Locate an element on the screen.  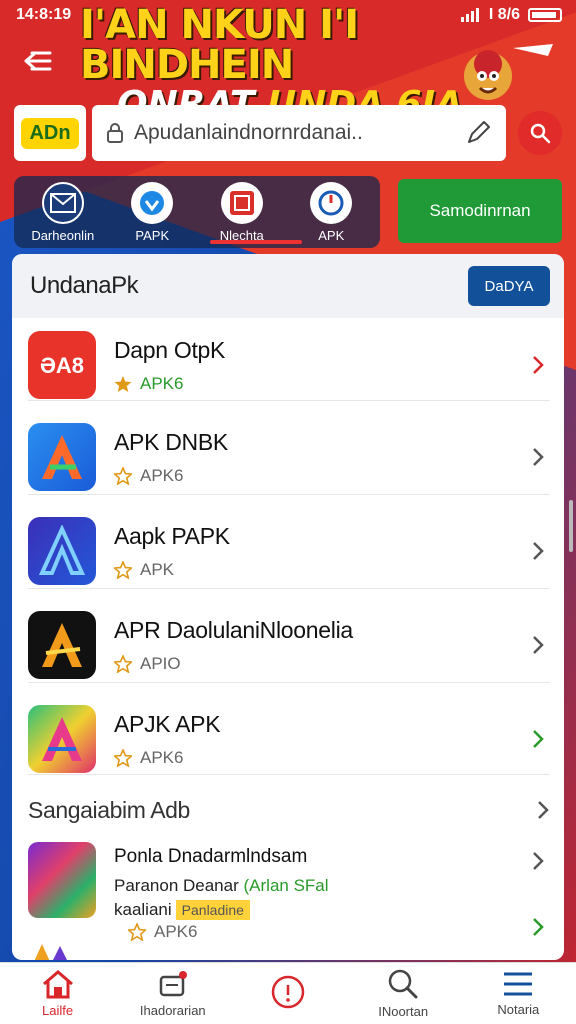
back-arrow-icon is located at coordinates (38, 61).